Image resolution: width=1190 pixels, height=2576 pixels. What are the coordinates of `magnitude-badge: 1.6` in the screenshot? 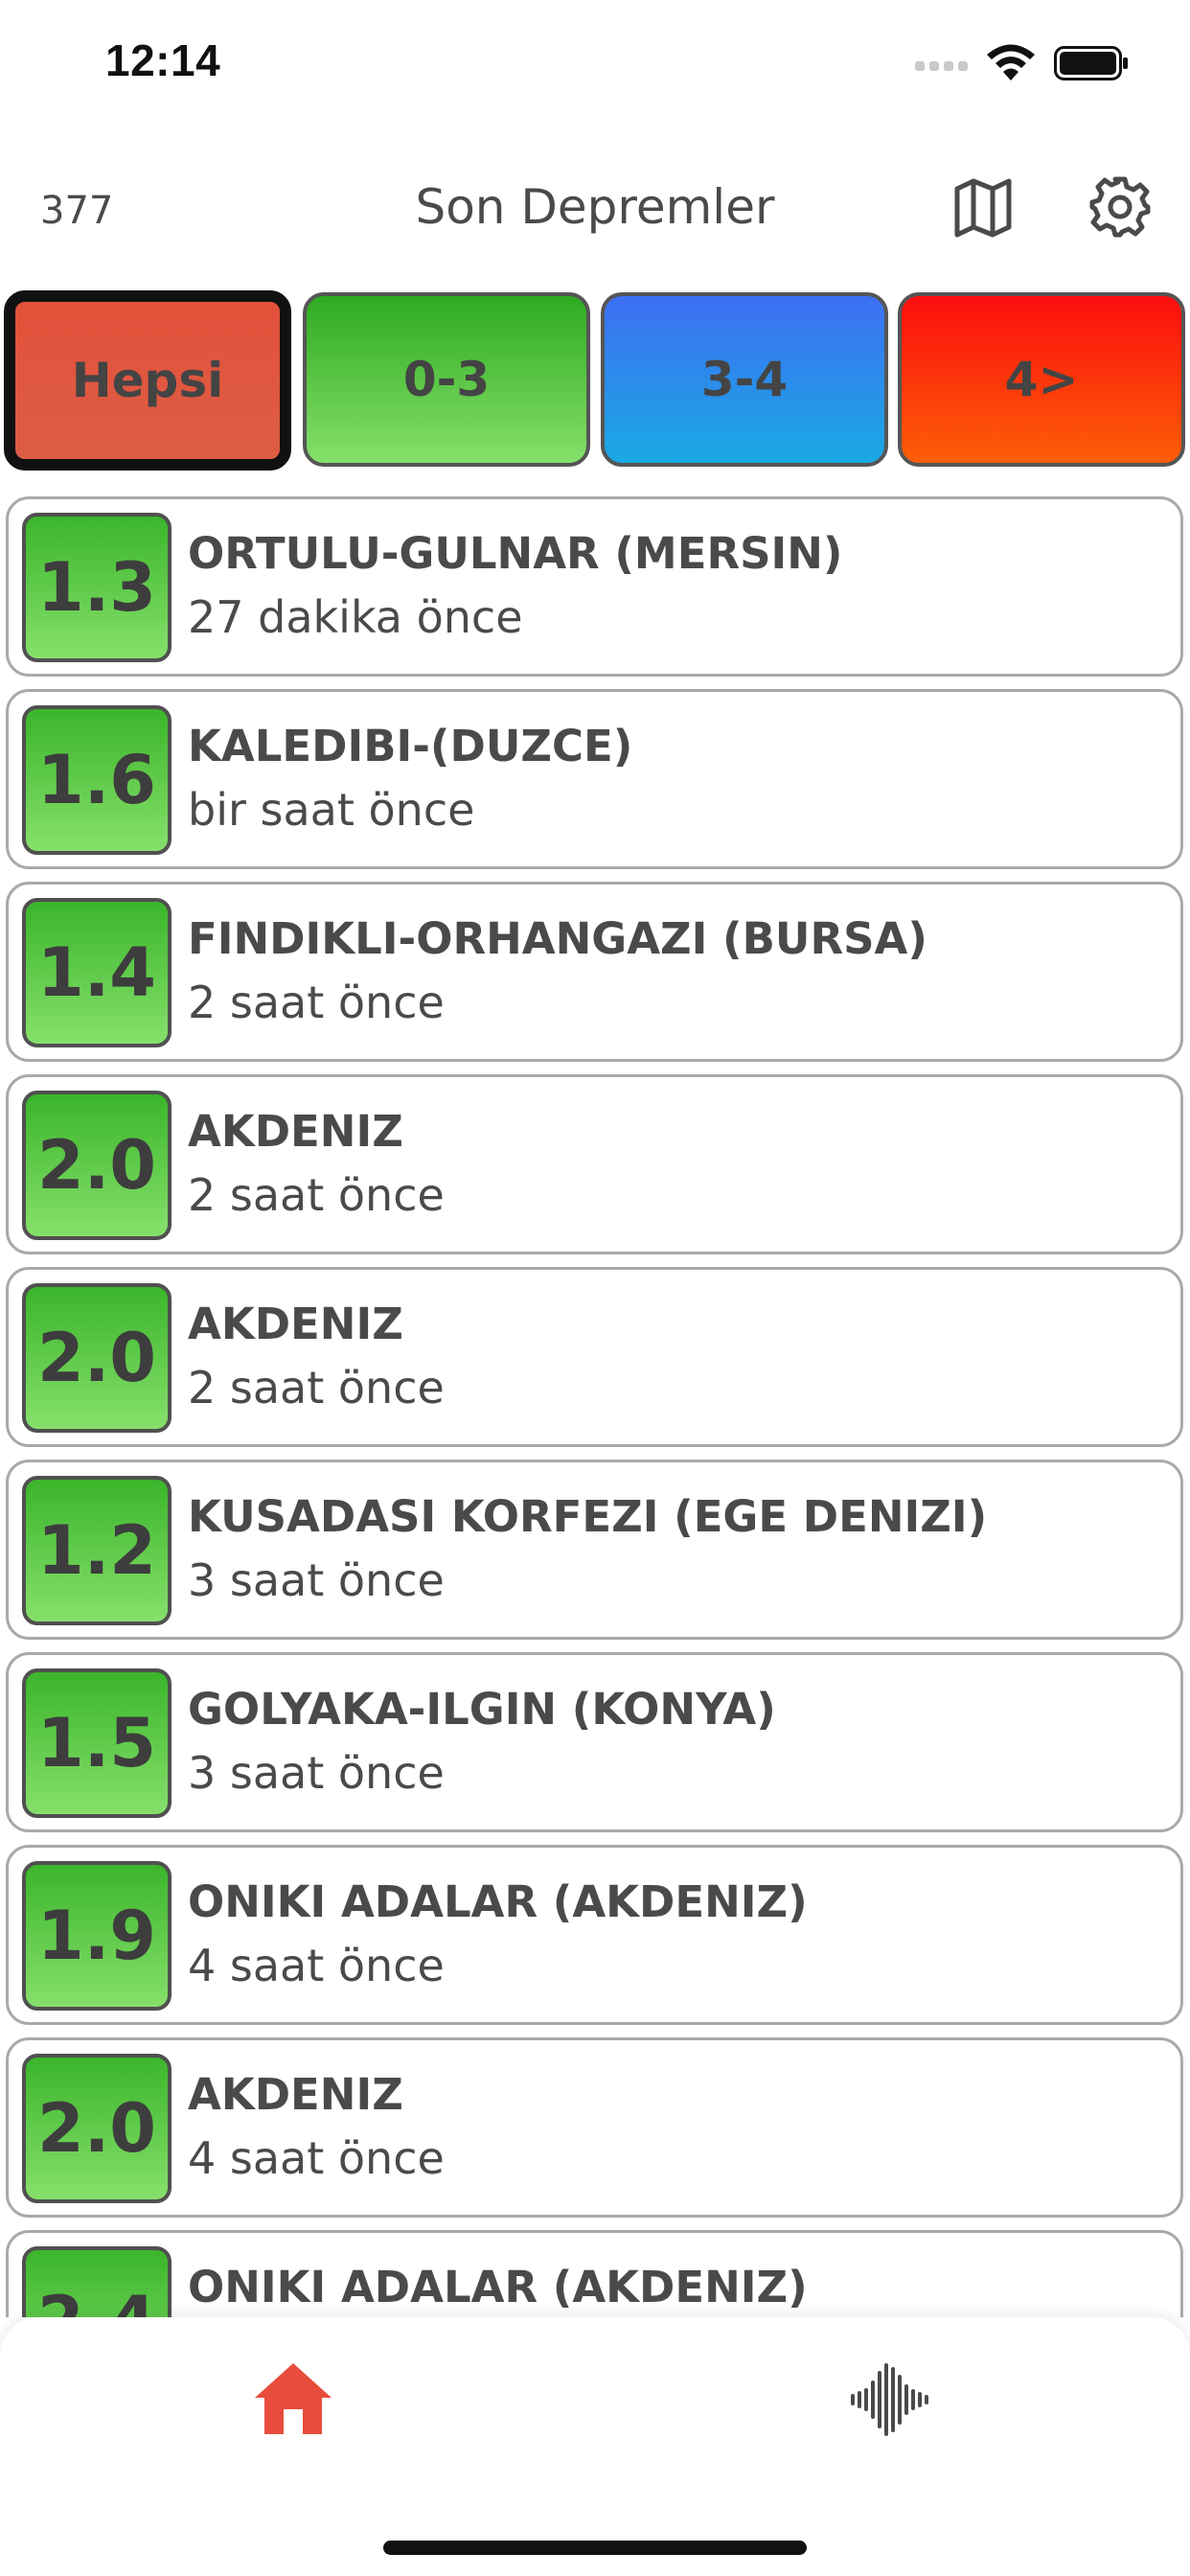 It's located at (97, 780).